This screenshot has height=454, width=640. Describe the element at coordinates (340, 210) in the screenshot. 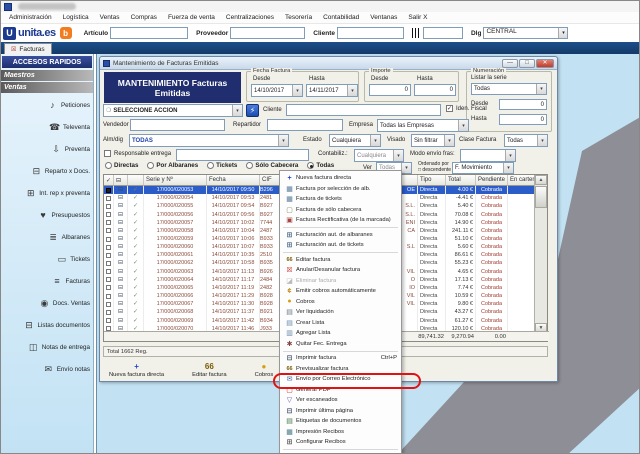

I see `menu-item-factura-de-s-lo-cabecera: ▢ Factura de sólo cabecera` at that location.